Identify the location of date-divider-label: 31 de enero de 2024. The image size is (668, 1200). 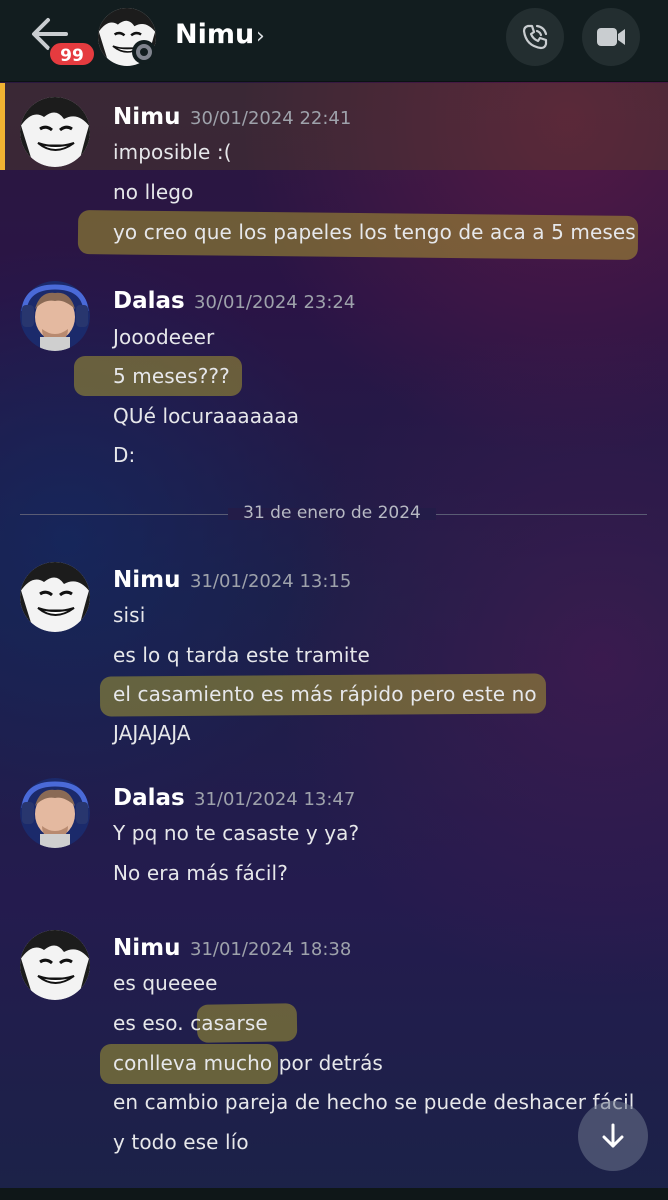
(332, 513).